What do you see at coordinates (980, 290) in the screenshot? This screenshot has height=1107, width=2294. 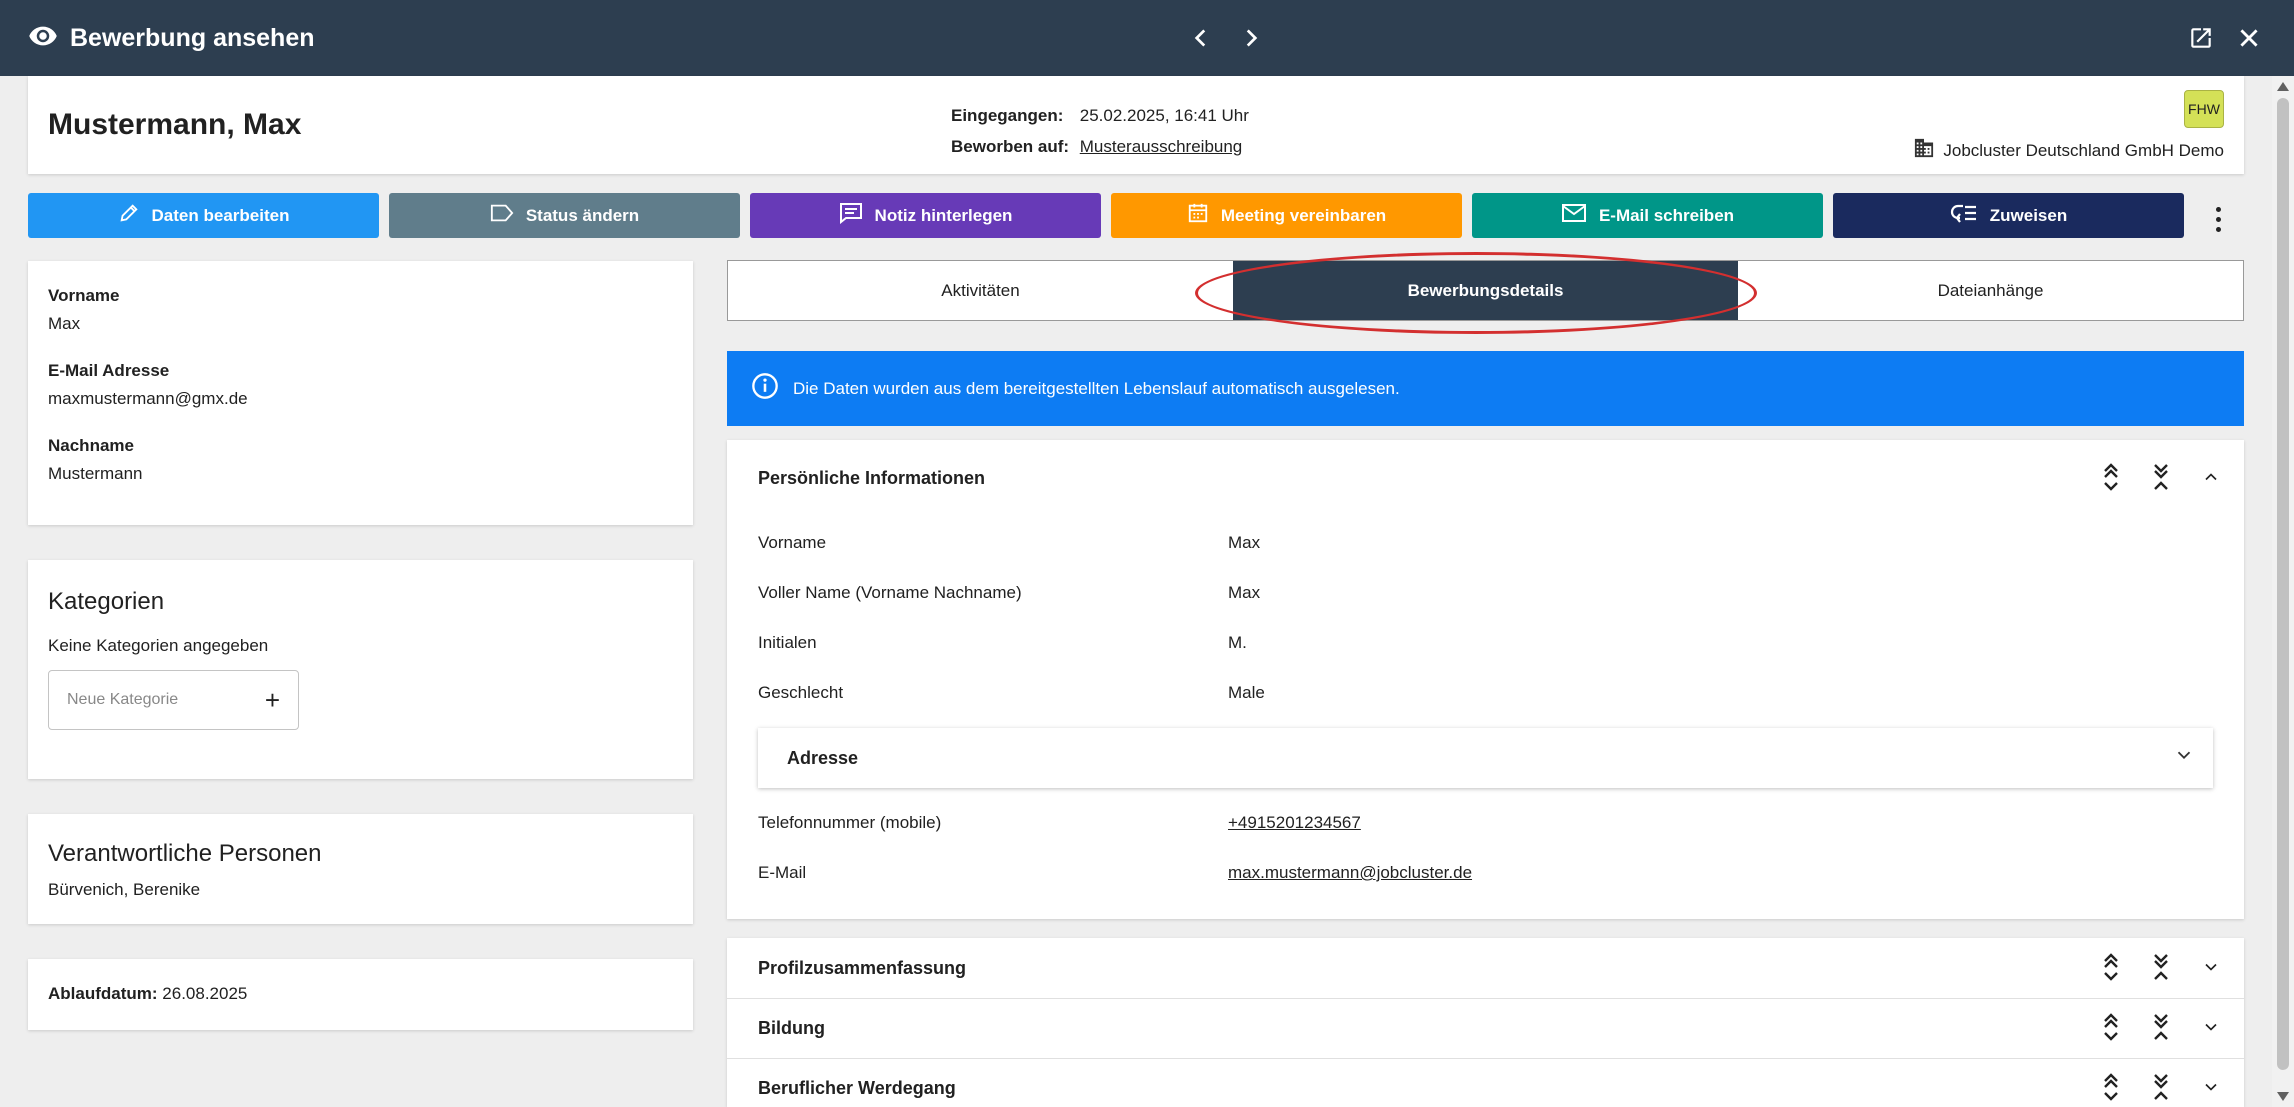 I see `tab-activities: Aktivitäten` at bounding box center [980, 290].